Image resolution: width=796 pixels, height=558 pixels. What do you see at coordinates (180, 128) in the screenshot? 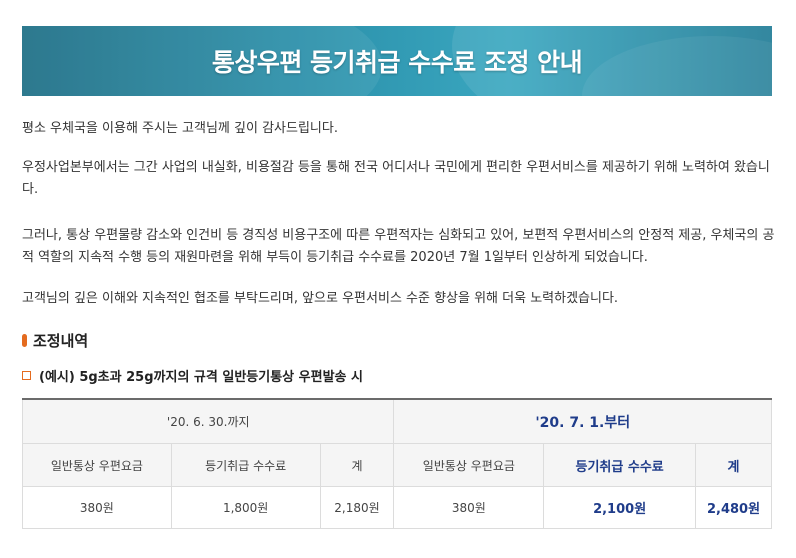
I see `intro-paragraph: 평소 우체국을 이용해 주시는 고객님께 깊이 감사드립니다.` at bounding box center [180, 128].